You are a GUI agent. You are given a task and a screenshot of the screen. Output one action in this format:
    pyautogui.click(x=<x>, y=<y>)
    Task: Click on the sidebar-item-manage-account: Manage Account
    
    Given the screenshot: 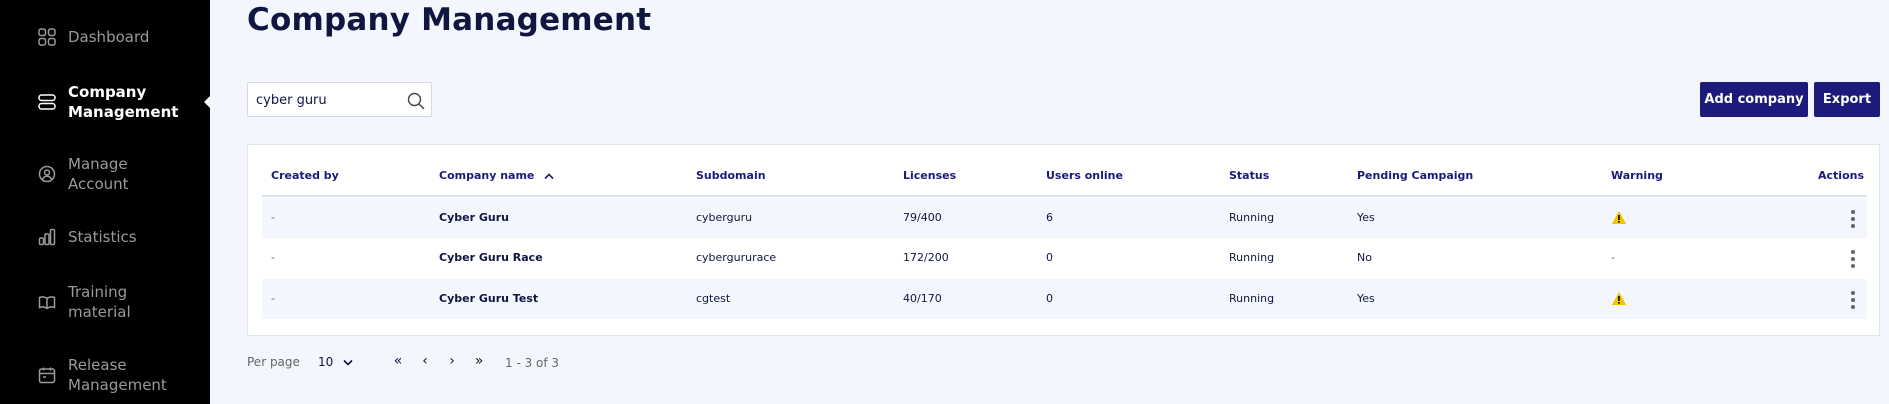 What is the action you would take?
    pyautogui.click(x=83, y=174)
    